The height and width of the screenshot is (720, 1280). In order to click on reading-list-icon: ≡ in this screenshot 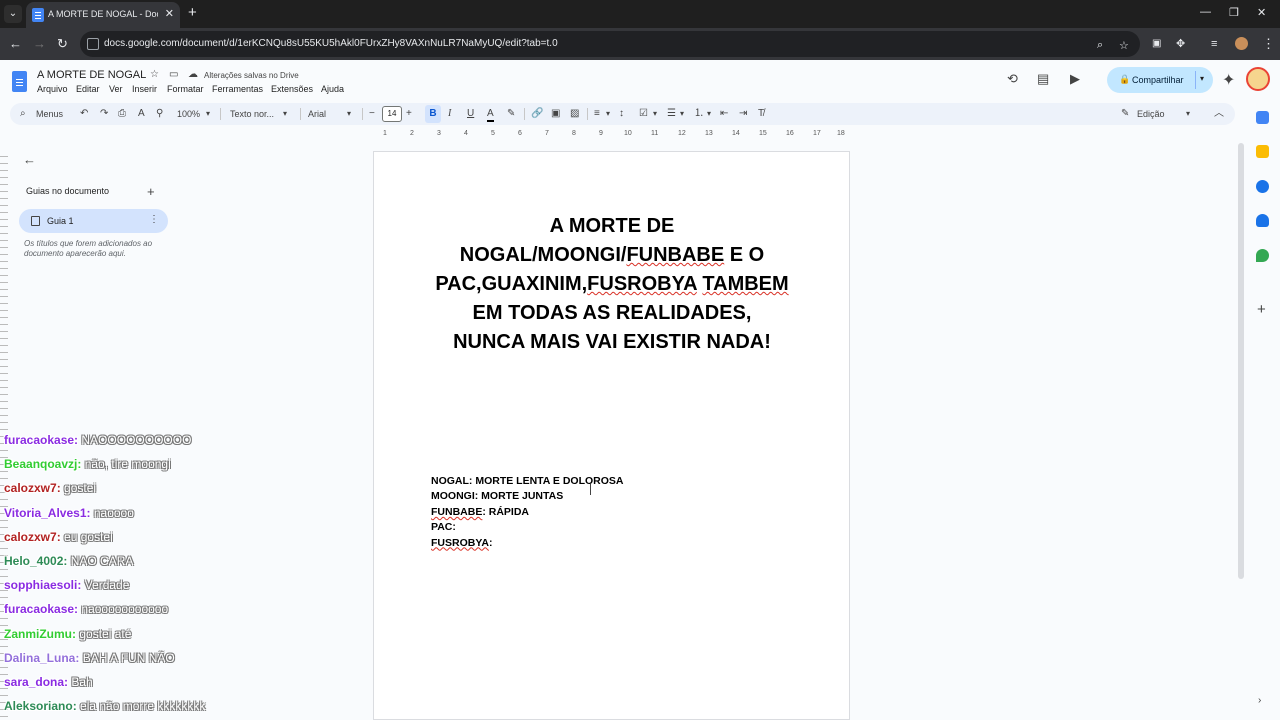, I will do `click(1214, 44)`.